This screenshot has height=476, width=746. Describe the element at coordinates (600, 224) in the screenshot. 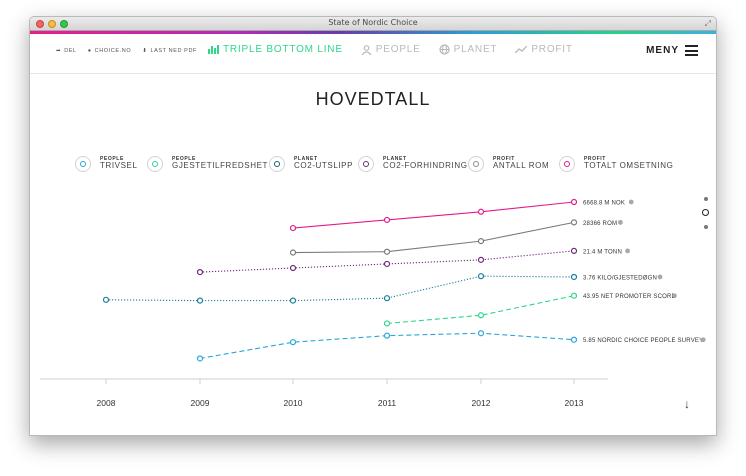

I see `series-end-label: 28366 ROM` at that location.